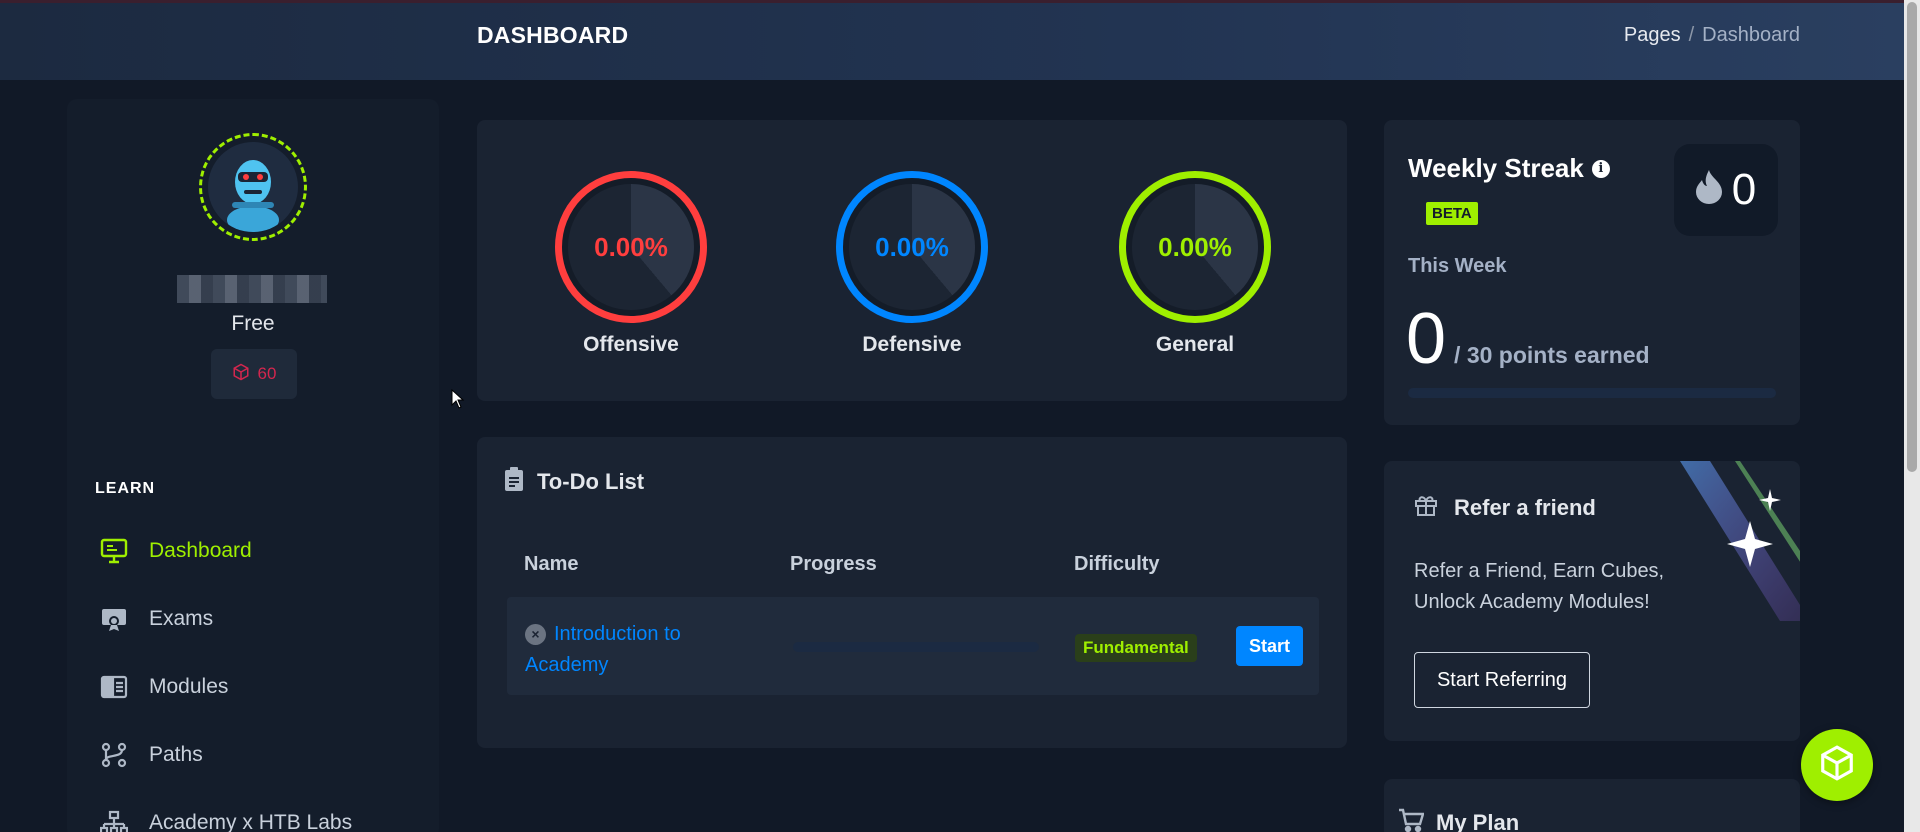 The width and height of the screenshot is (1920, 832). What do you see at coordinates (1457, 266) in the screenshot?
I see `this-week-label: This Week` at bounding box center [1457, 266].